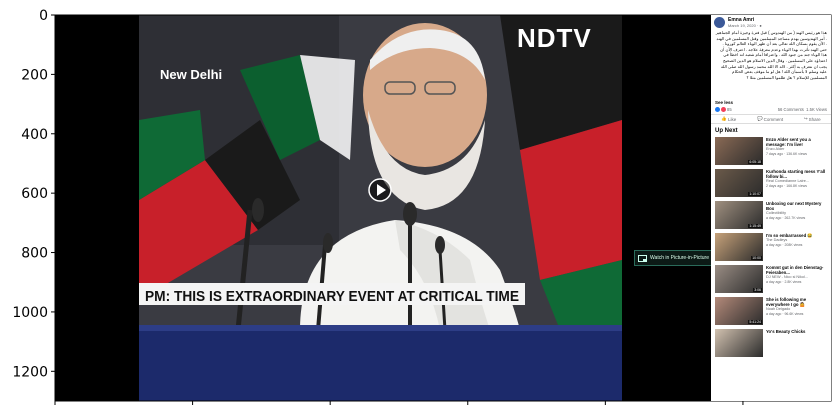  I want to click on video-thumbnail: 1:10:07, so click(739, 183).